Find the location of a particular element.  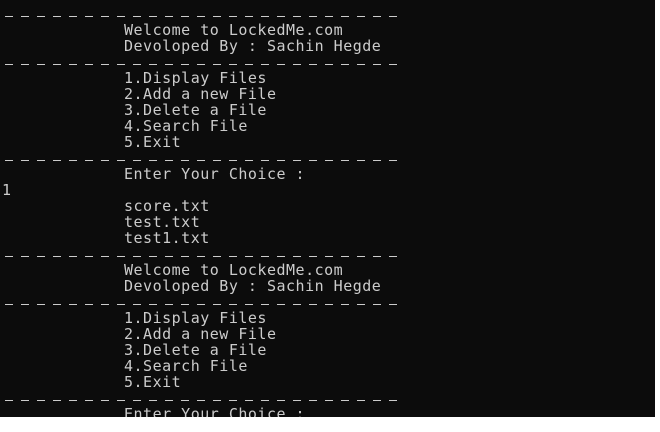

user-input-line: 1 is located at coordinates (7, 190).